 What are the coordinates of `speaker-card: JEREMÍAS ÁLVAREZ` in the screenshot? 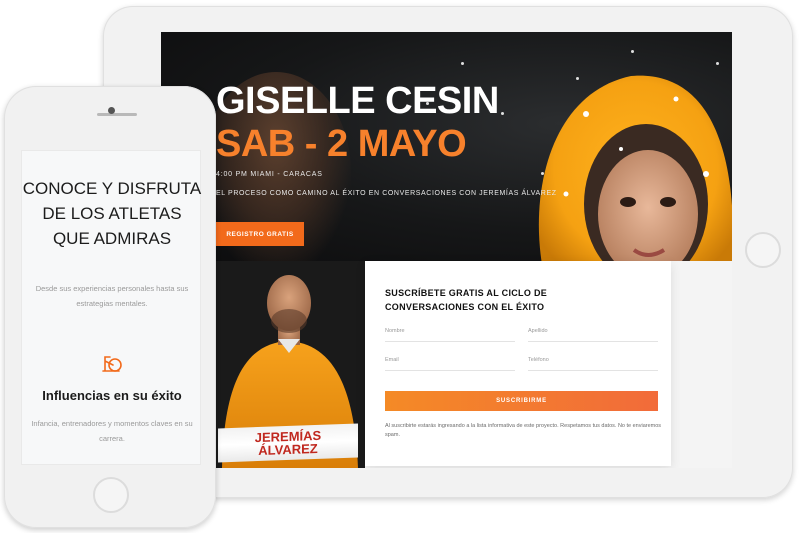 It's located at (288, 364).